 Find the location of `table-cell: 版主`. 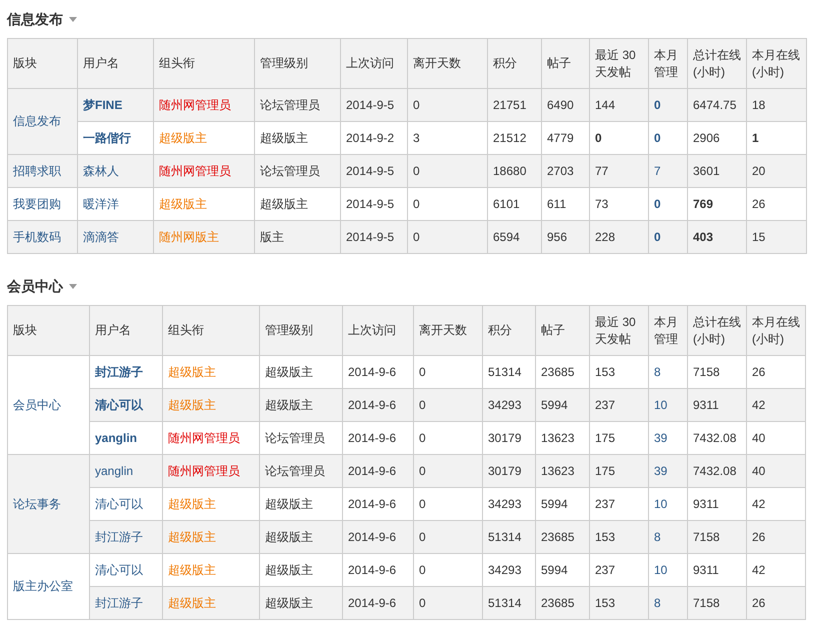

table-cell: 版主 is located at coordinates (297, 237).